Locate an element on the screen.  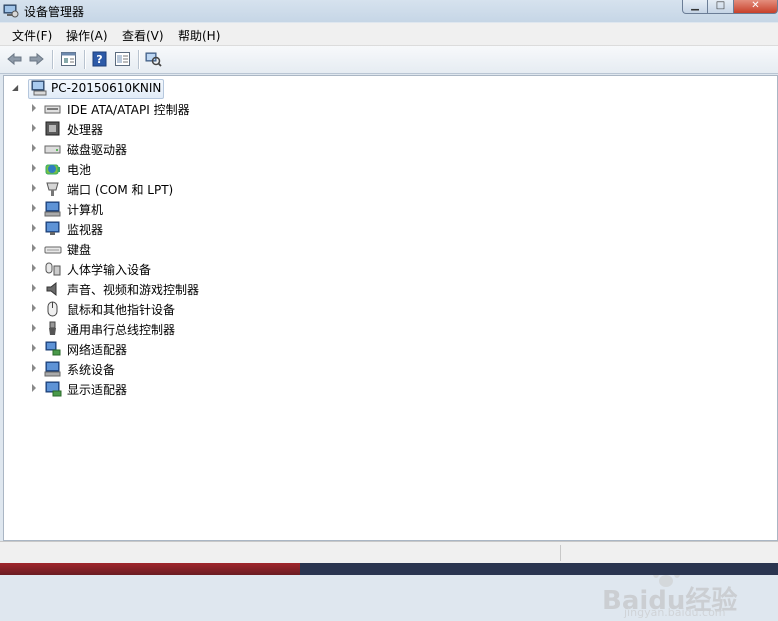
hid-icon is located at coordinates (53, 269).